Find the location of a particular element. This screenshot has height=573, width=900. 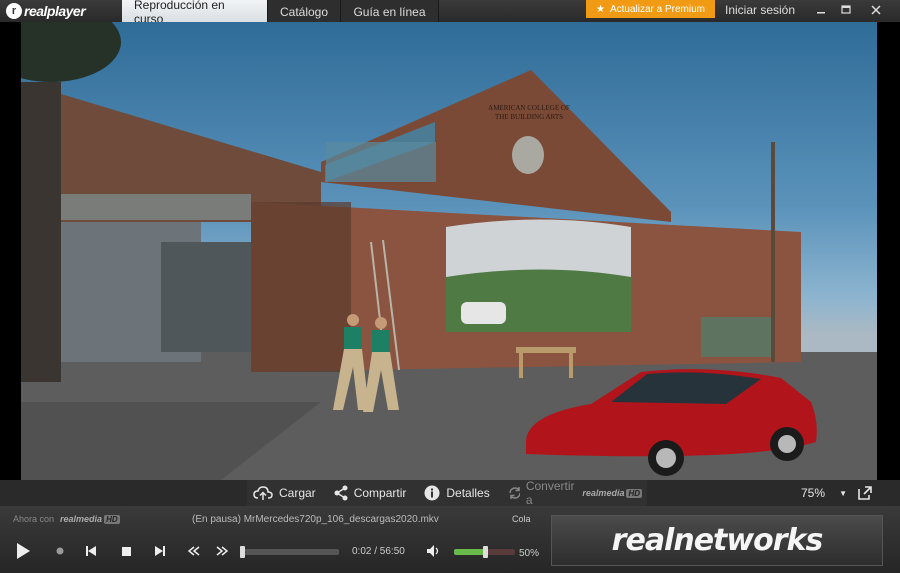

convert-icon is located at coordinates (514, 493).